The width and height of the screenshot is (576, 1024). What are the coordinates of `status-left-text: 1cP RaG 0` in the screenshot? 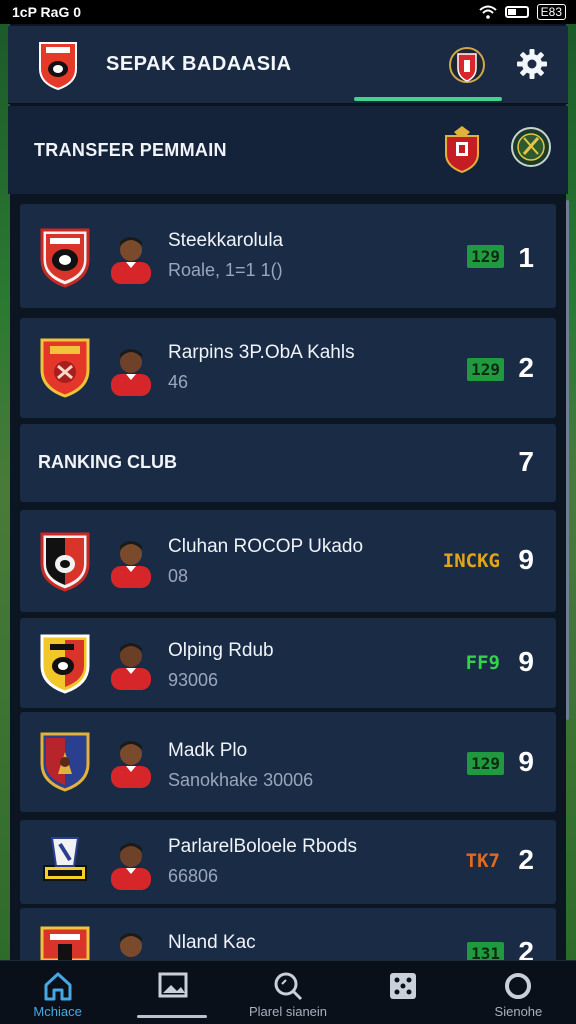 It's located at (47, 12).